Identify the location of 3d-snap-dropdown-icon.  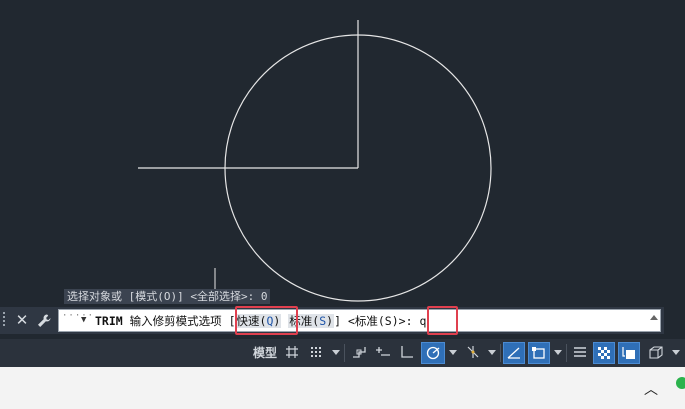
(676, 352).